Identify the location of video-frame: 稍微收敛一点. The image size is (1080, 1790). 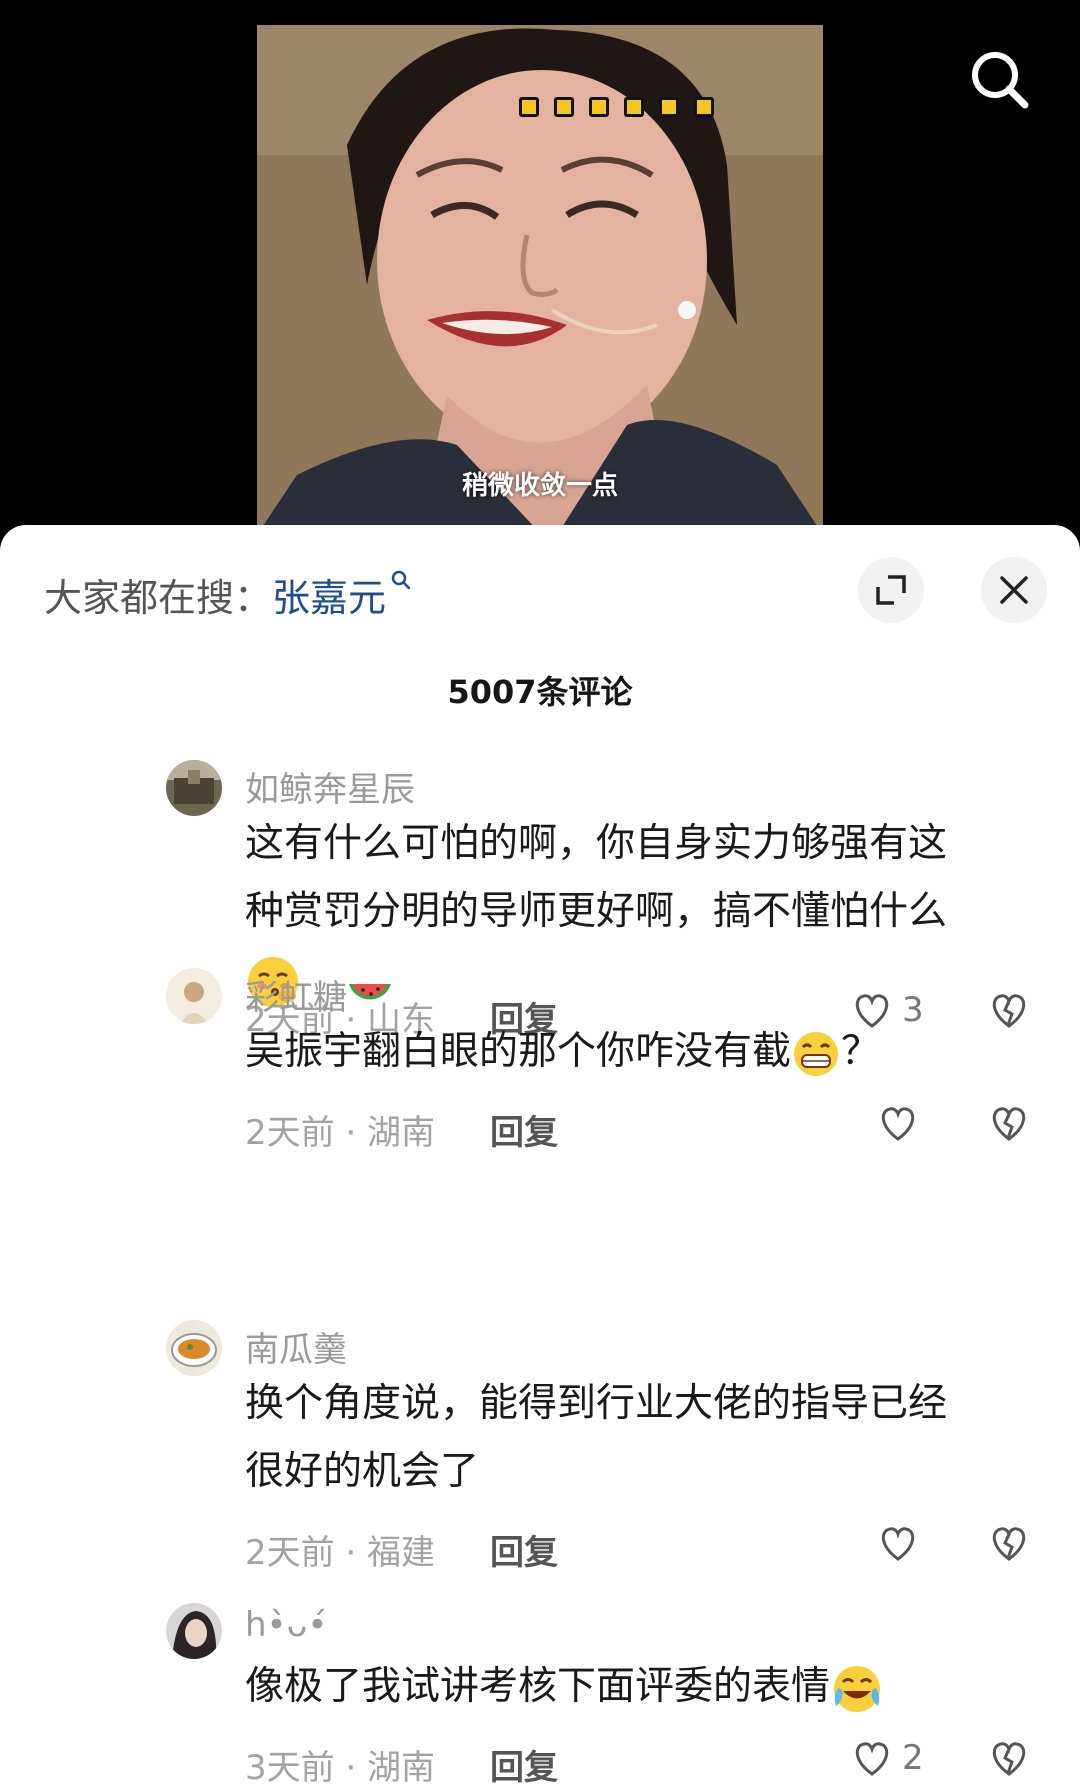
(540, 280).